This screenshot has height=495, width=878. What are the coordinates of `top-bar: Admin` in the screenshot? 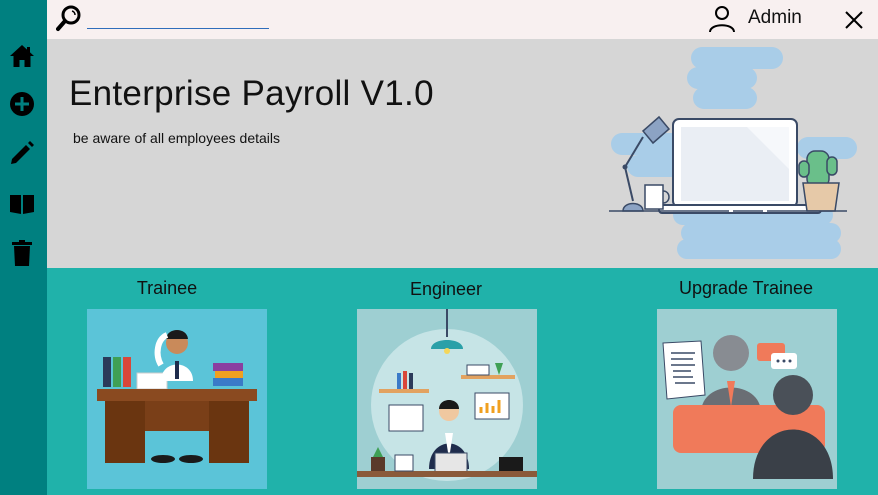 It's located at (462, 19).